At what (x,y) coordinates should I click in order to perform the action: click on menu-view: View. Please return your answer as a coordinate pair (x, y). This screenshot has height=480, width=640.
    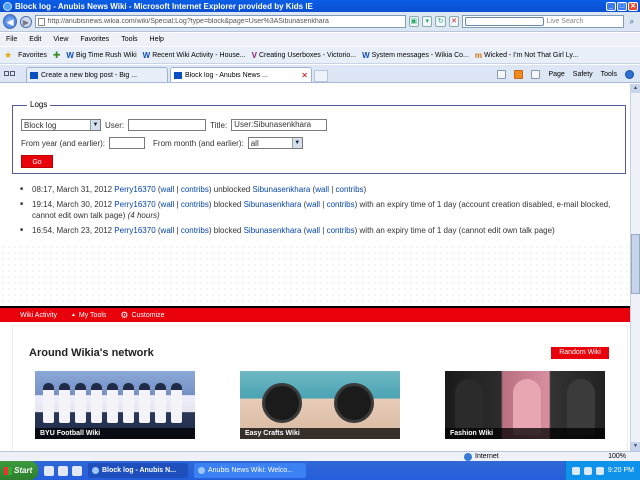
    Looking at the image, I should click on (60, 39).